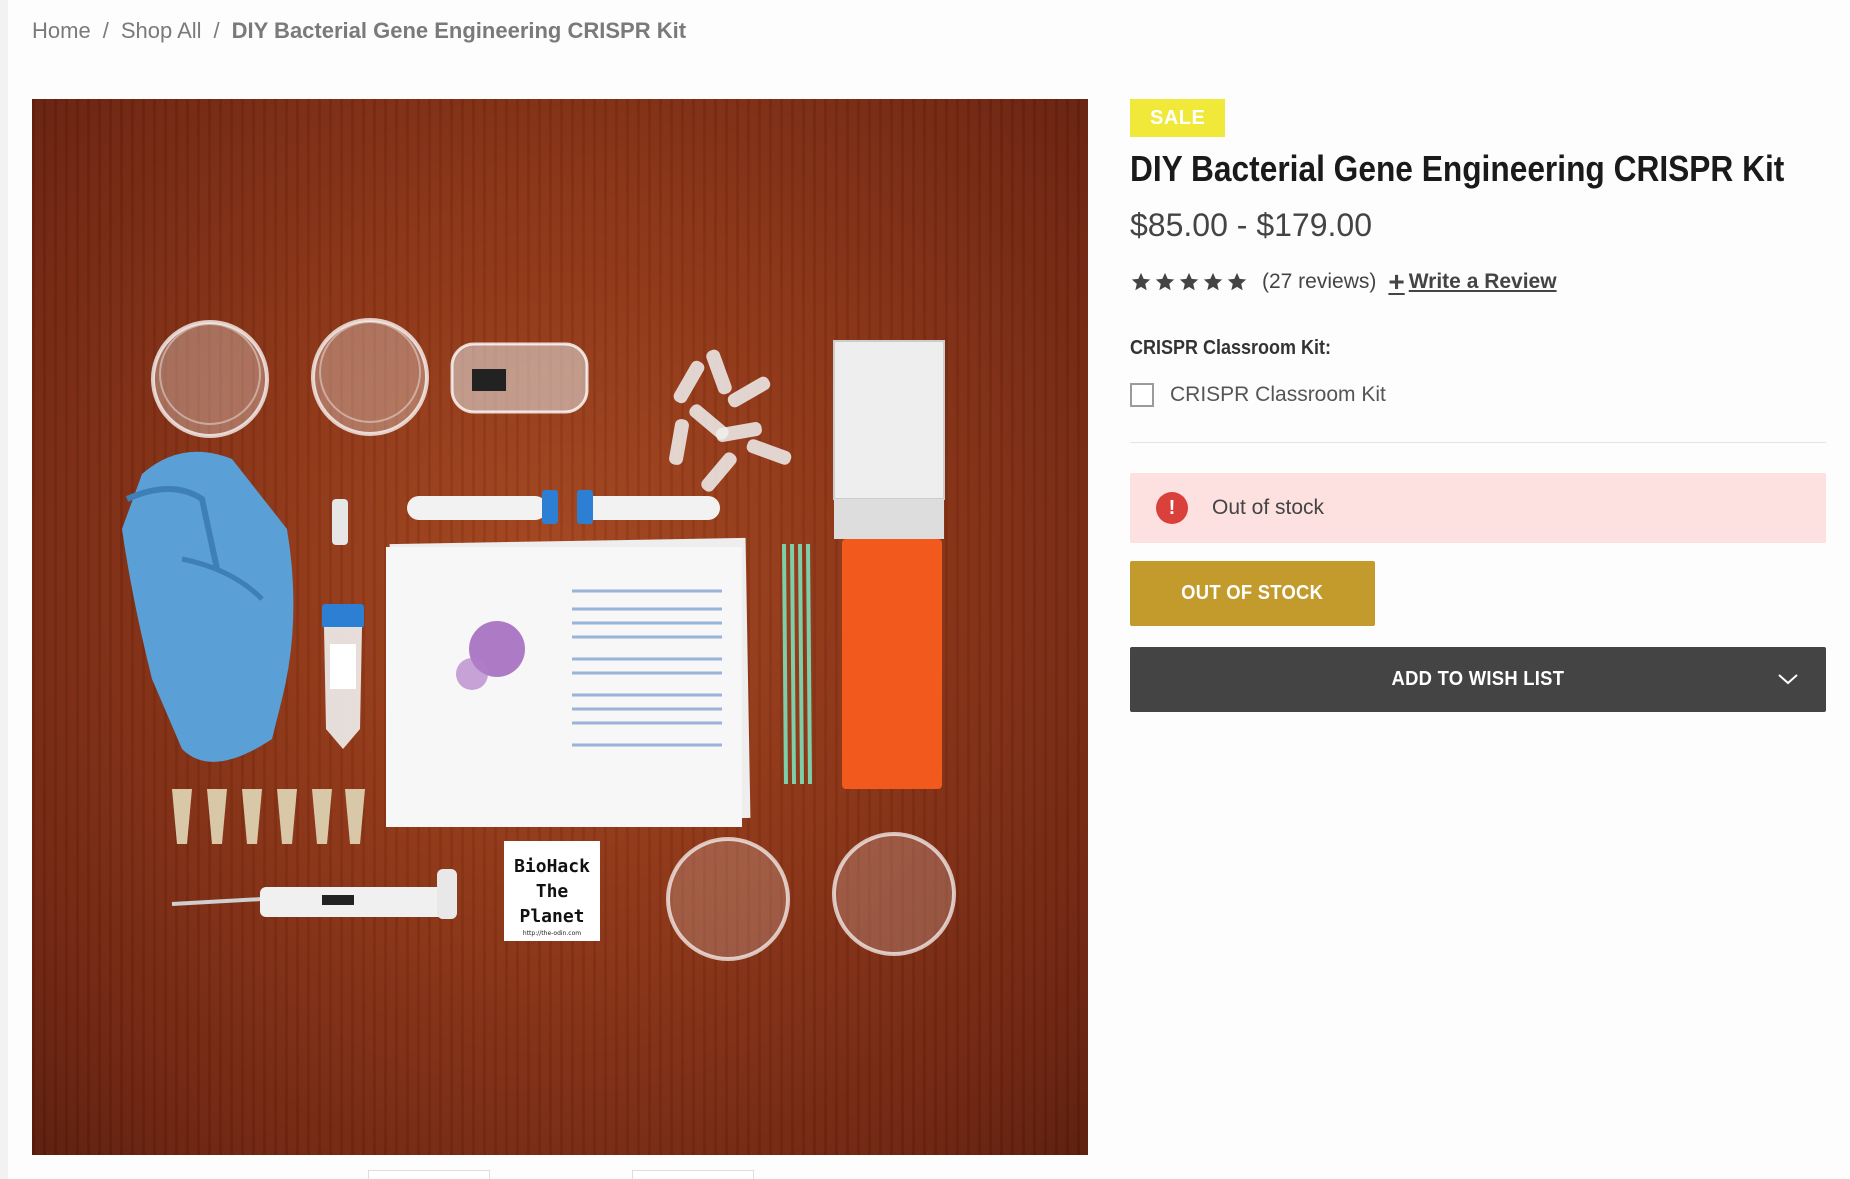 The width and height of the screenshot is (1850, 1179). I want to click on small-vial, so click(340, 522).